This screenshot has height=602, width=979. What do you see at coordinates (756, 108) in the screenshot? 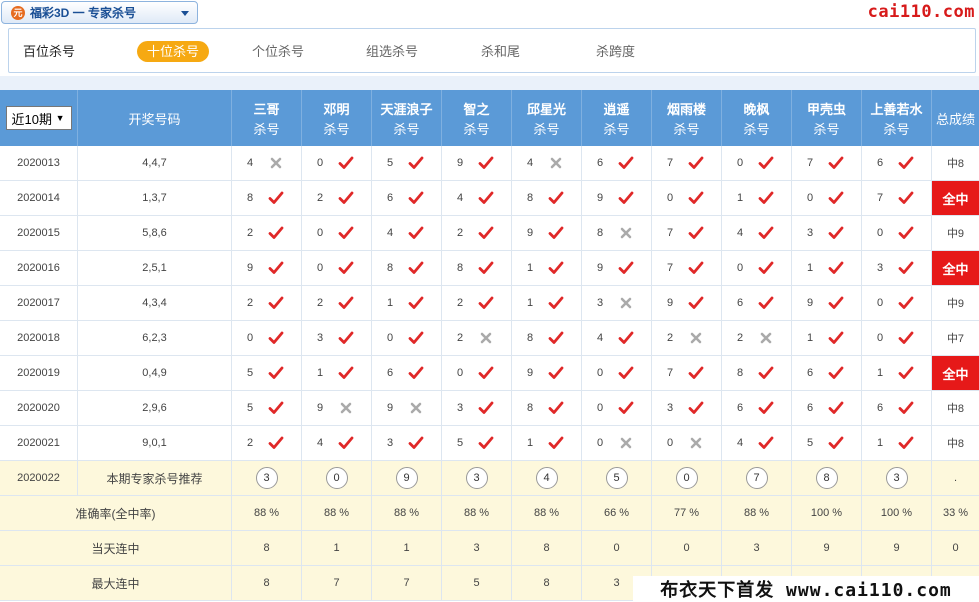
I see `expert-name: 晚枫` at bounding box center [756, 108].